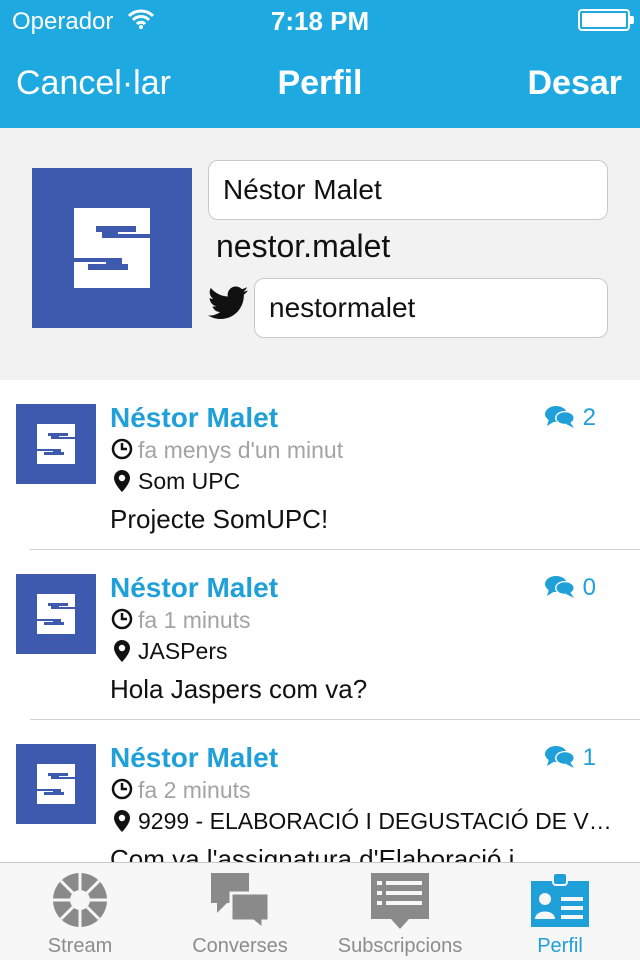 This screenshot has height=960, width=640. I want to click on tab-label: Converses, so click(240, 946).